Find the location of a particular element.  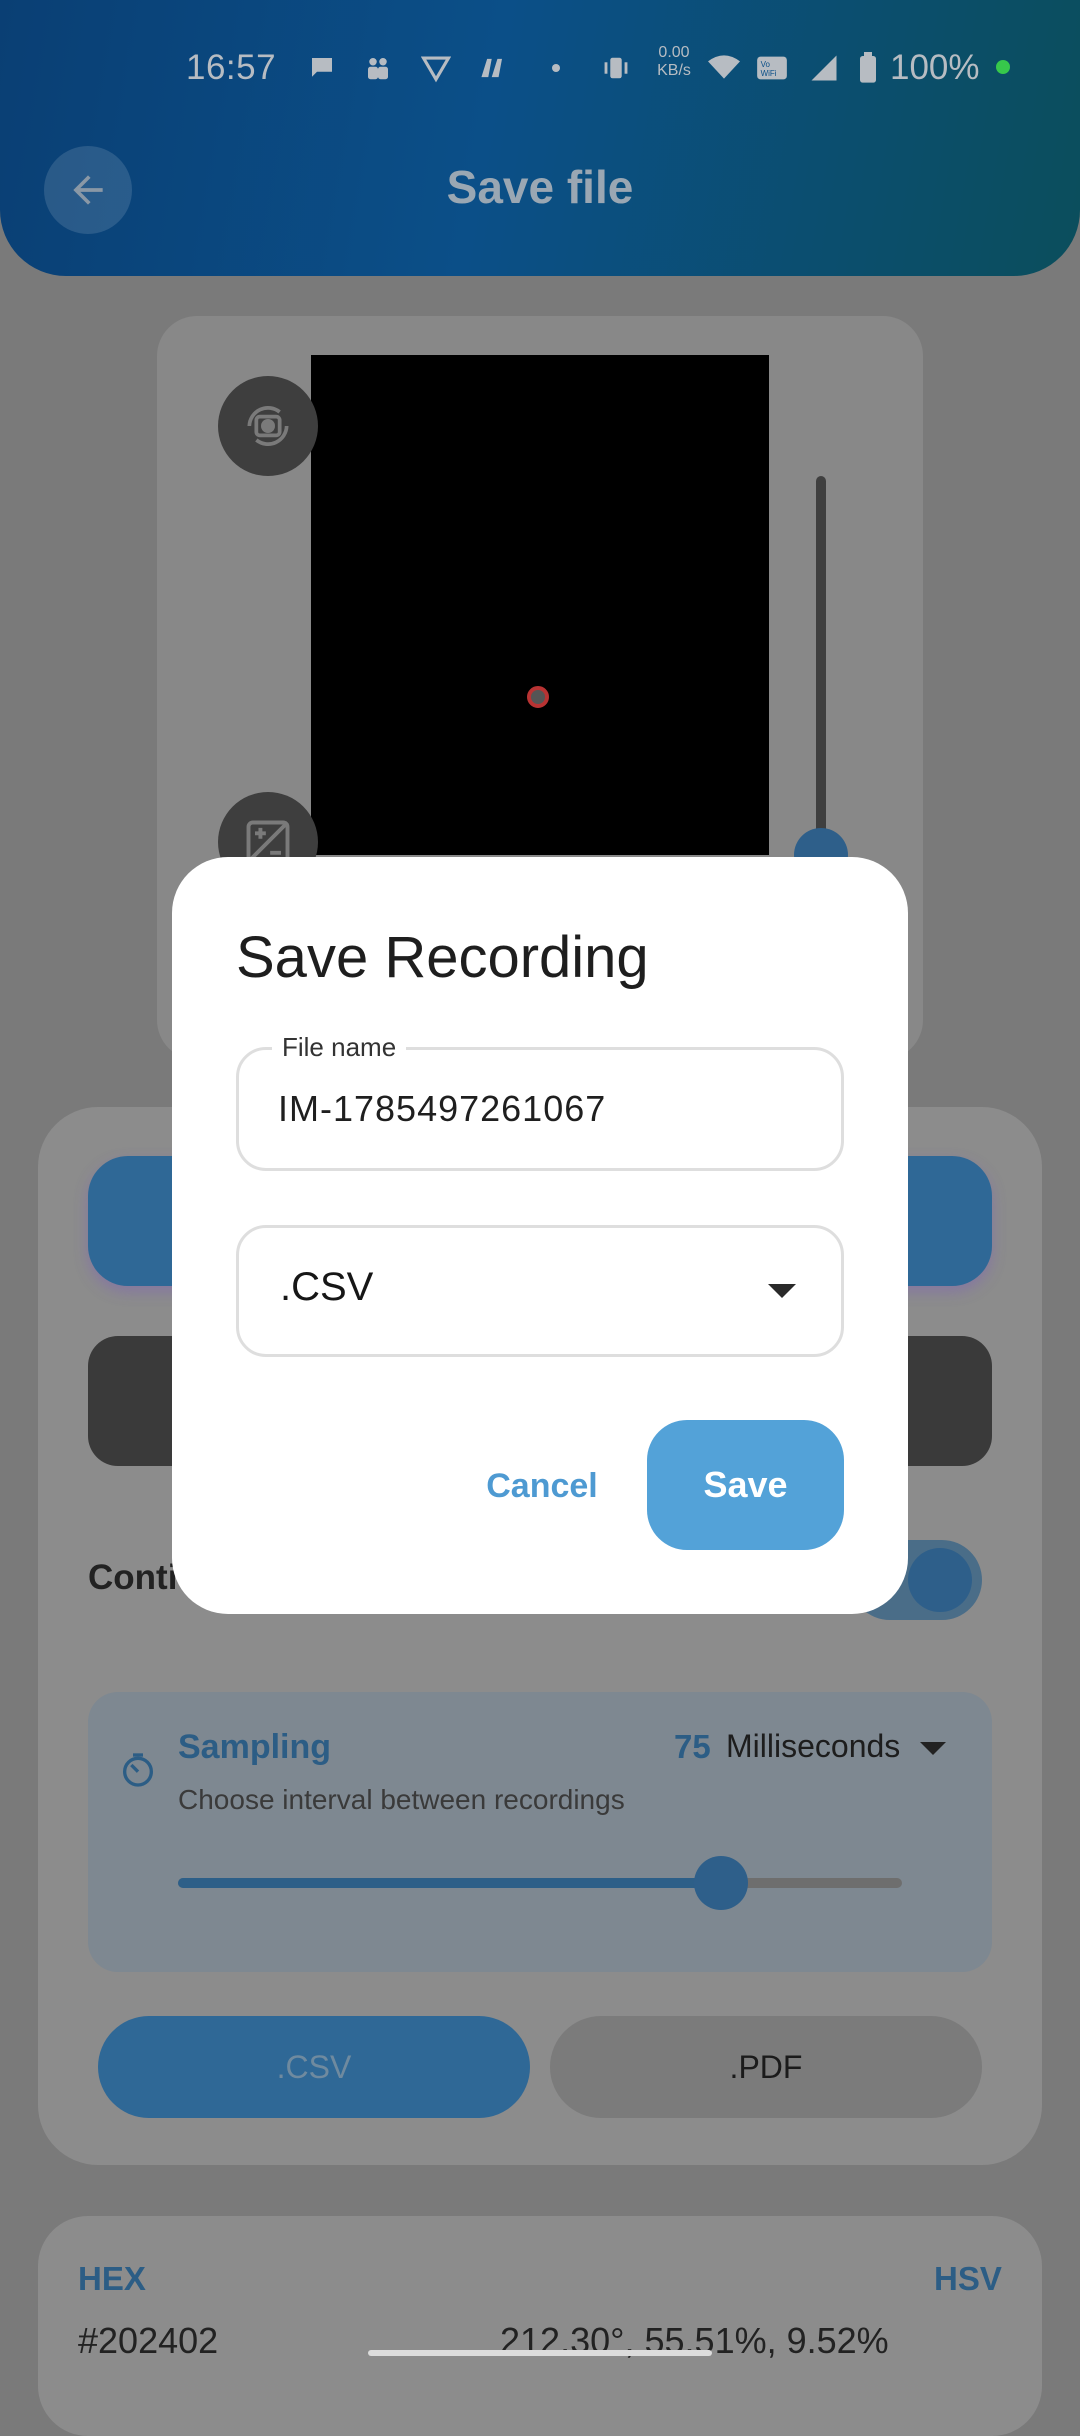

privacy-dot is located at coordinates (1003, 67).